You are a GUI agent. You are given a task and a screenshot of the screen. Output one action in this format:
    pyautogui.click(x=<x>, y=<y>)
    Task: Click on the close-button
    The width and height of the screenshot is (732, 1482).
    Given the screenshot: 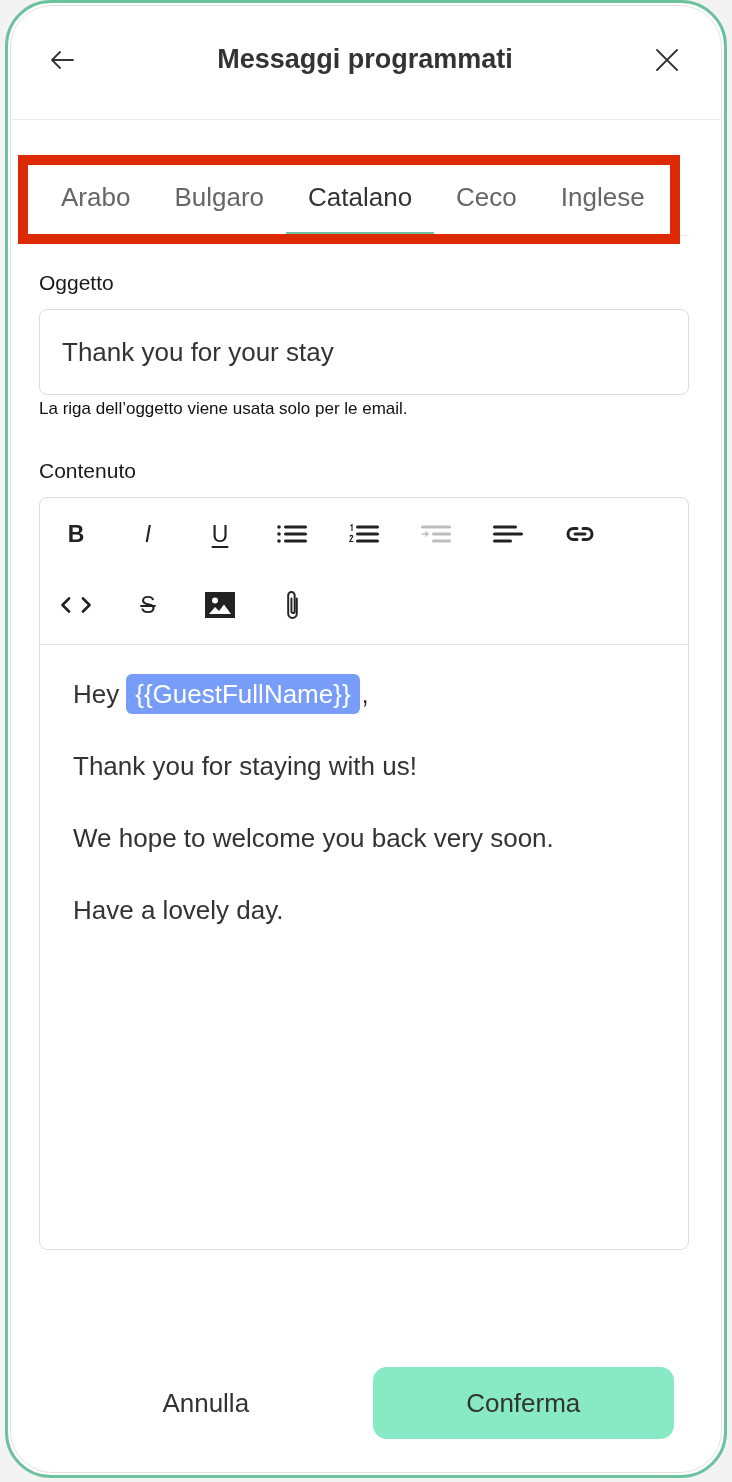 What is the action you would take?
    pyautogui.click(x=667, y=59)
    